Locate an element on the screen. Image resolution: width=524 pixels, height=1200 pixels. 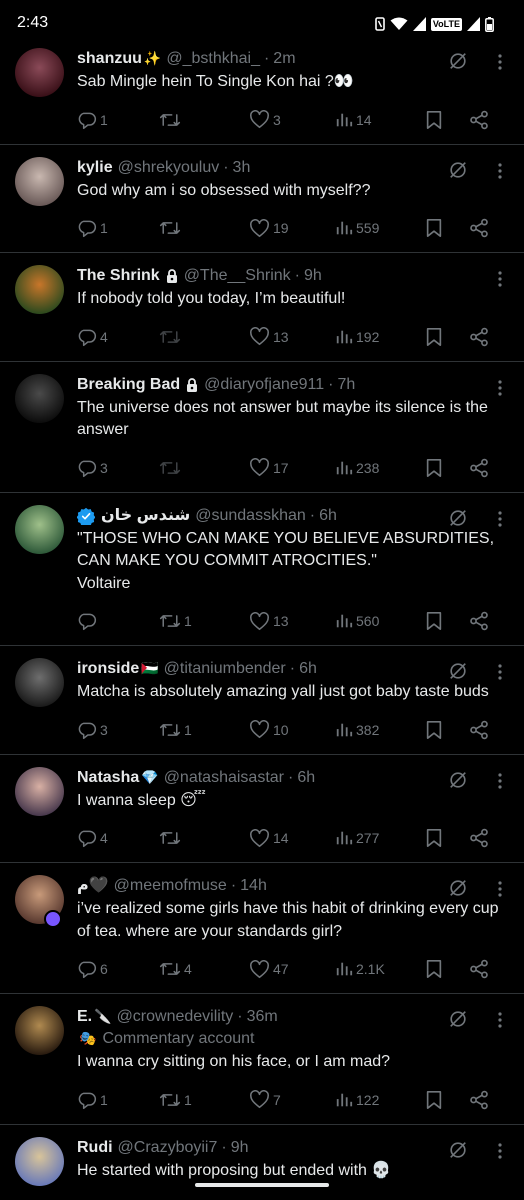
timestamp: 7h is located at coordinates (347, 385).